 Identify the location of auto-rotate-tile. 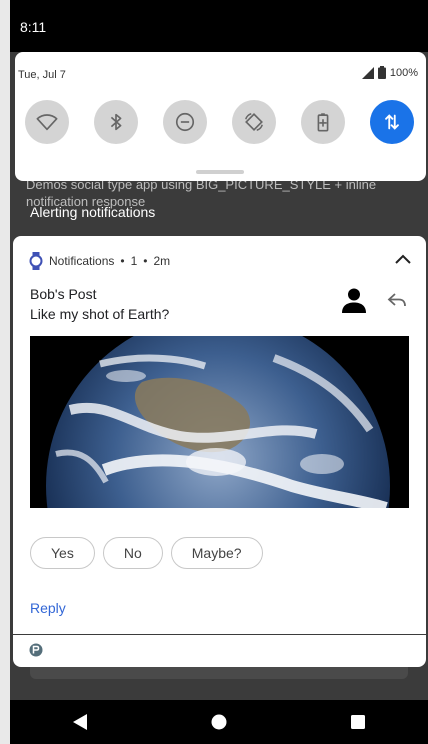
(254, 122).